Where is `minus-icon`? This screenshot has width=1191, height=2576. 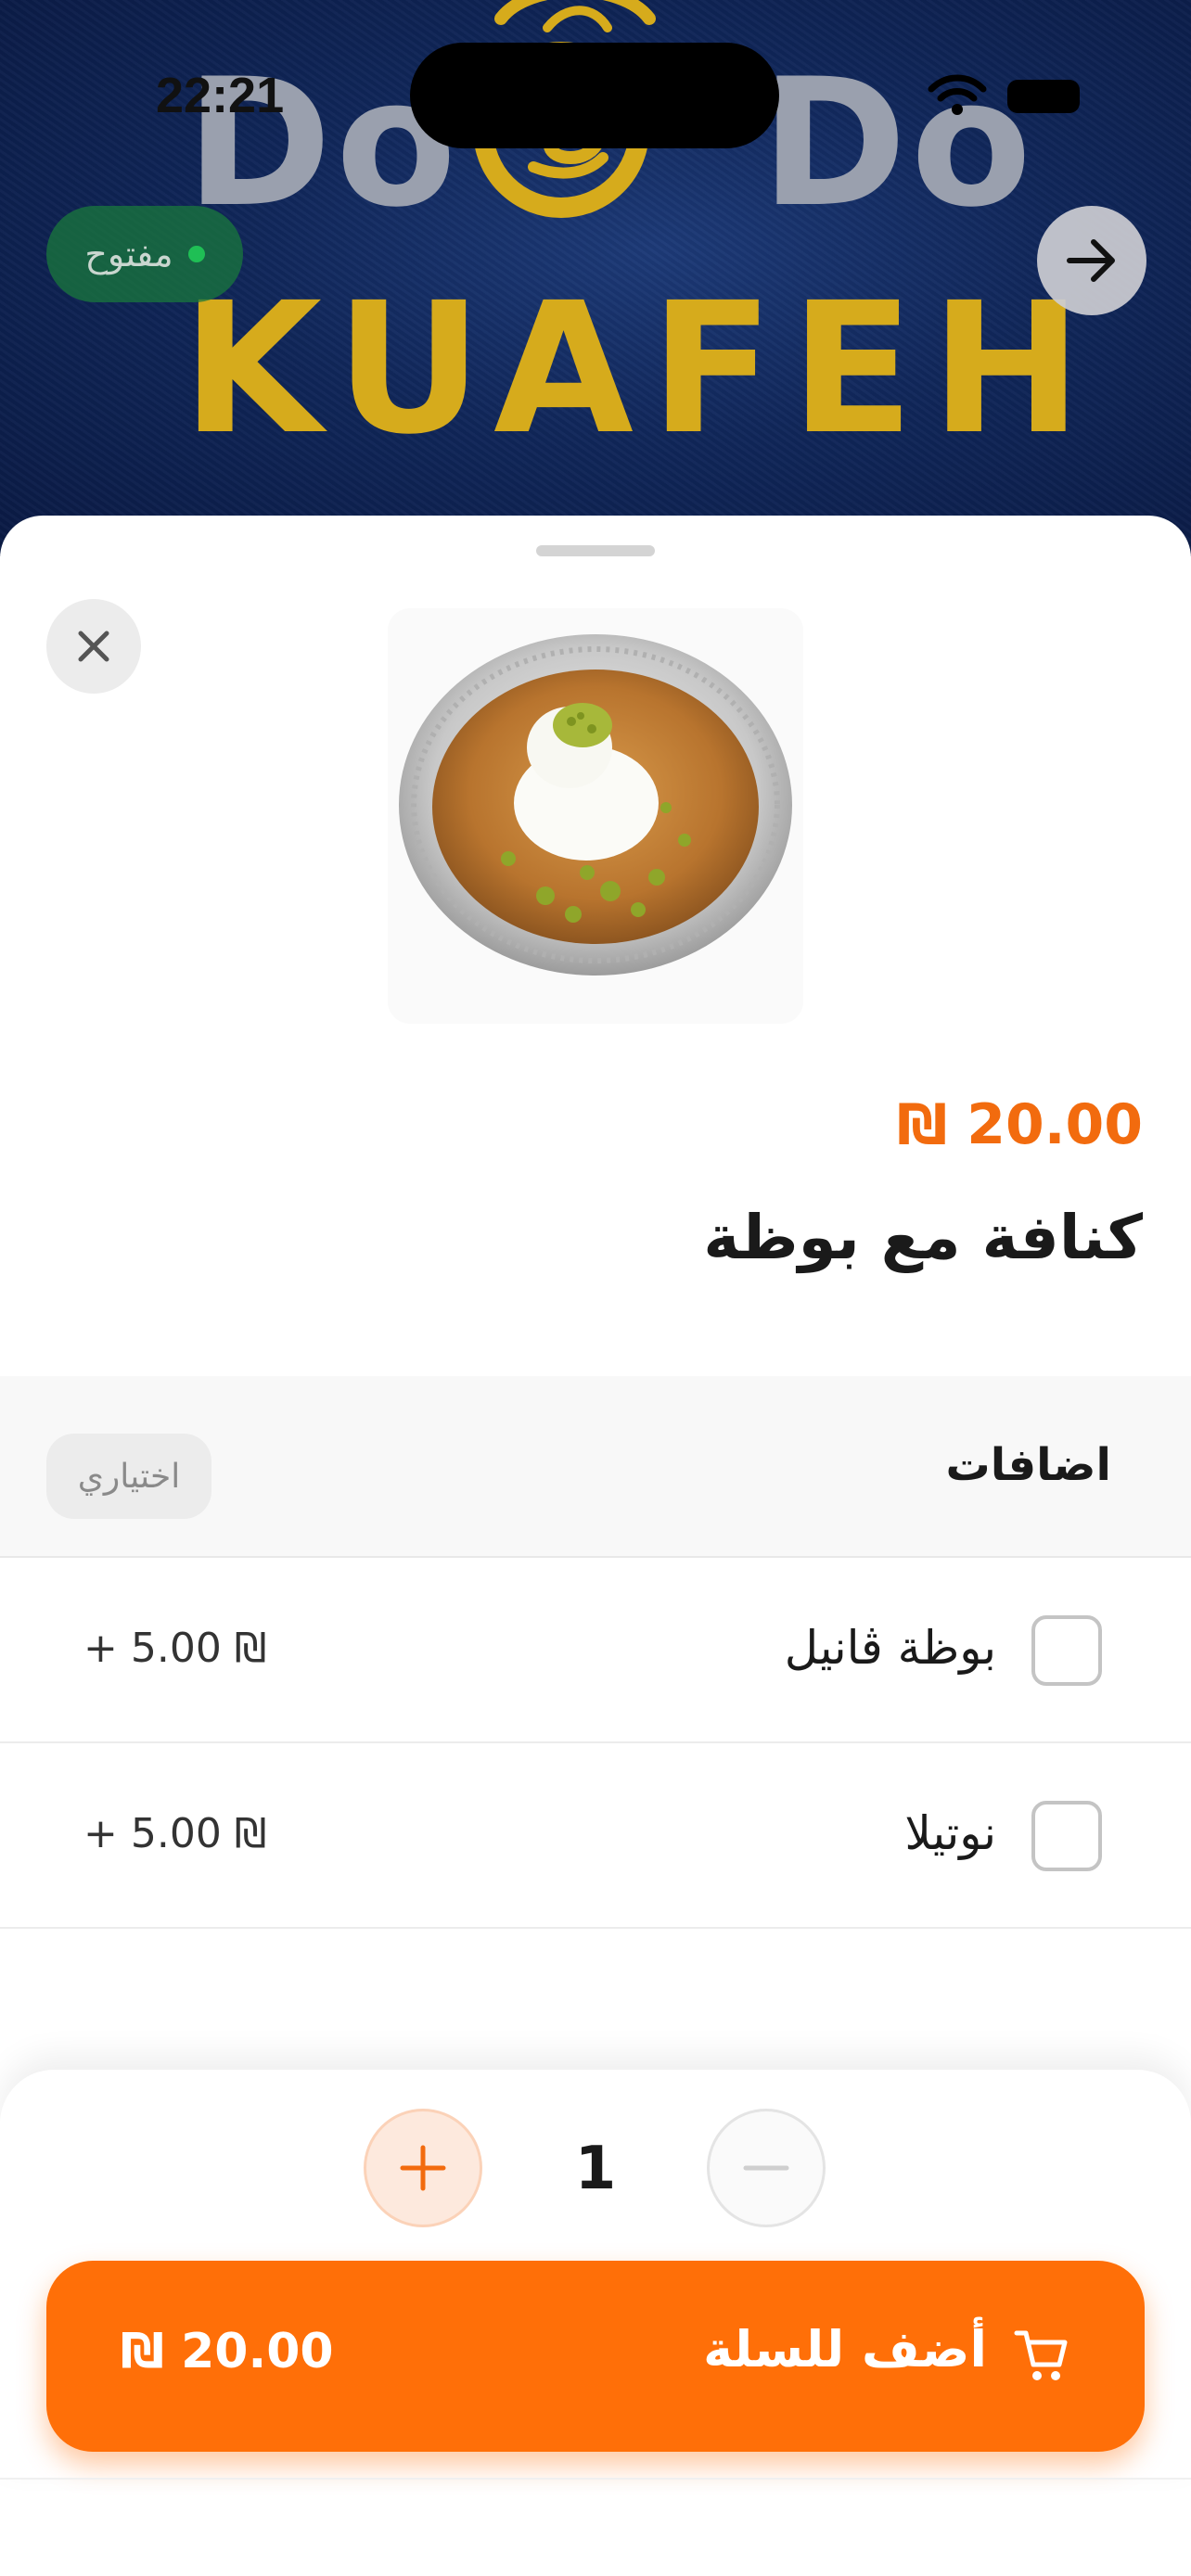
minus-icon is located at coordinates (766, 2168).